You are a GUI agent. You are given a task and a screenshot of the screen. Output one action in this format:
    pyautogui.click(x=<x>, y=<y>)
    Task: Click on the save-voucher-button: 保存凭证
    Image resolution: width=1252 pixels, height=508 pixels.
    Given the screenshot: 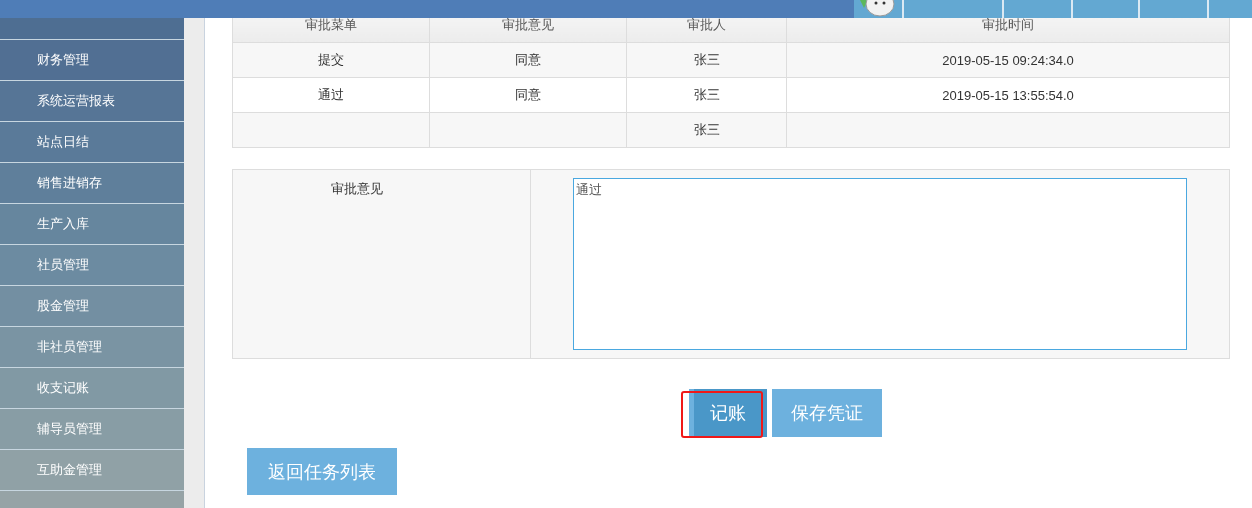 What is the action you would take?
    pyautogui.click(x=827, y=413)
    